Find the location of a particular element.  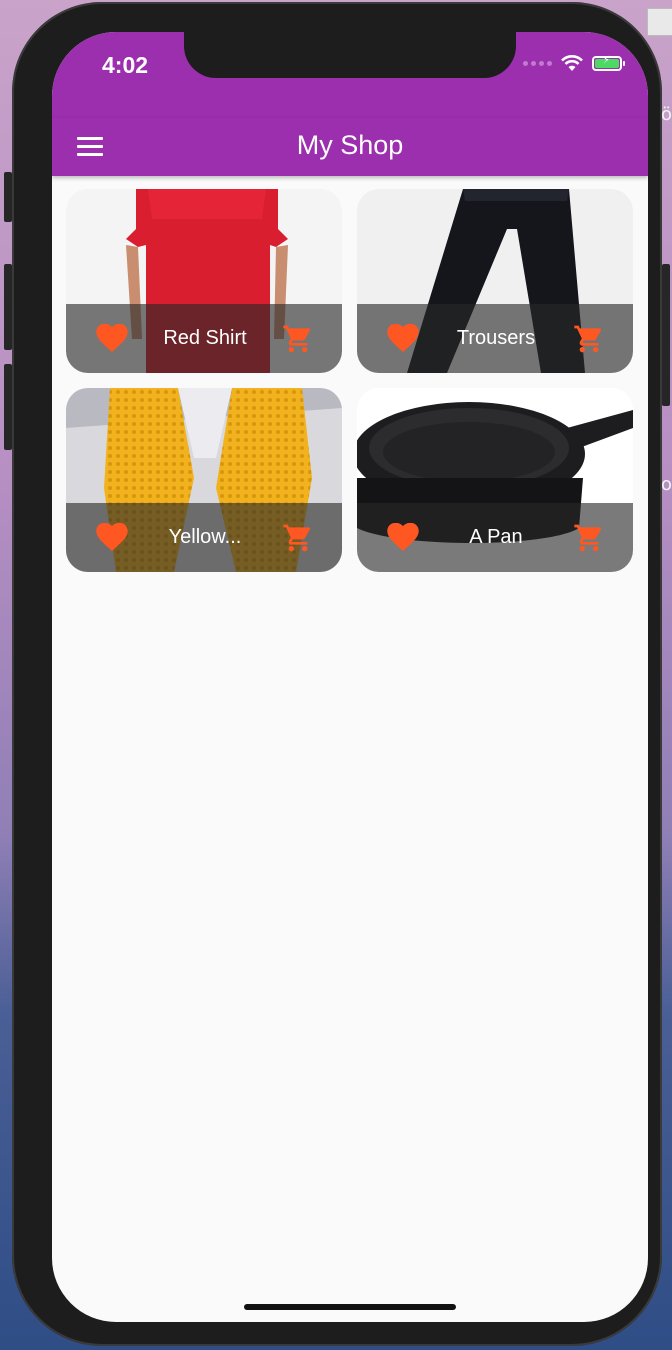

volume-up-button is located at coordinates (8, 307).